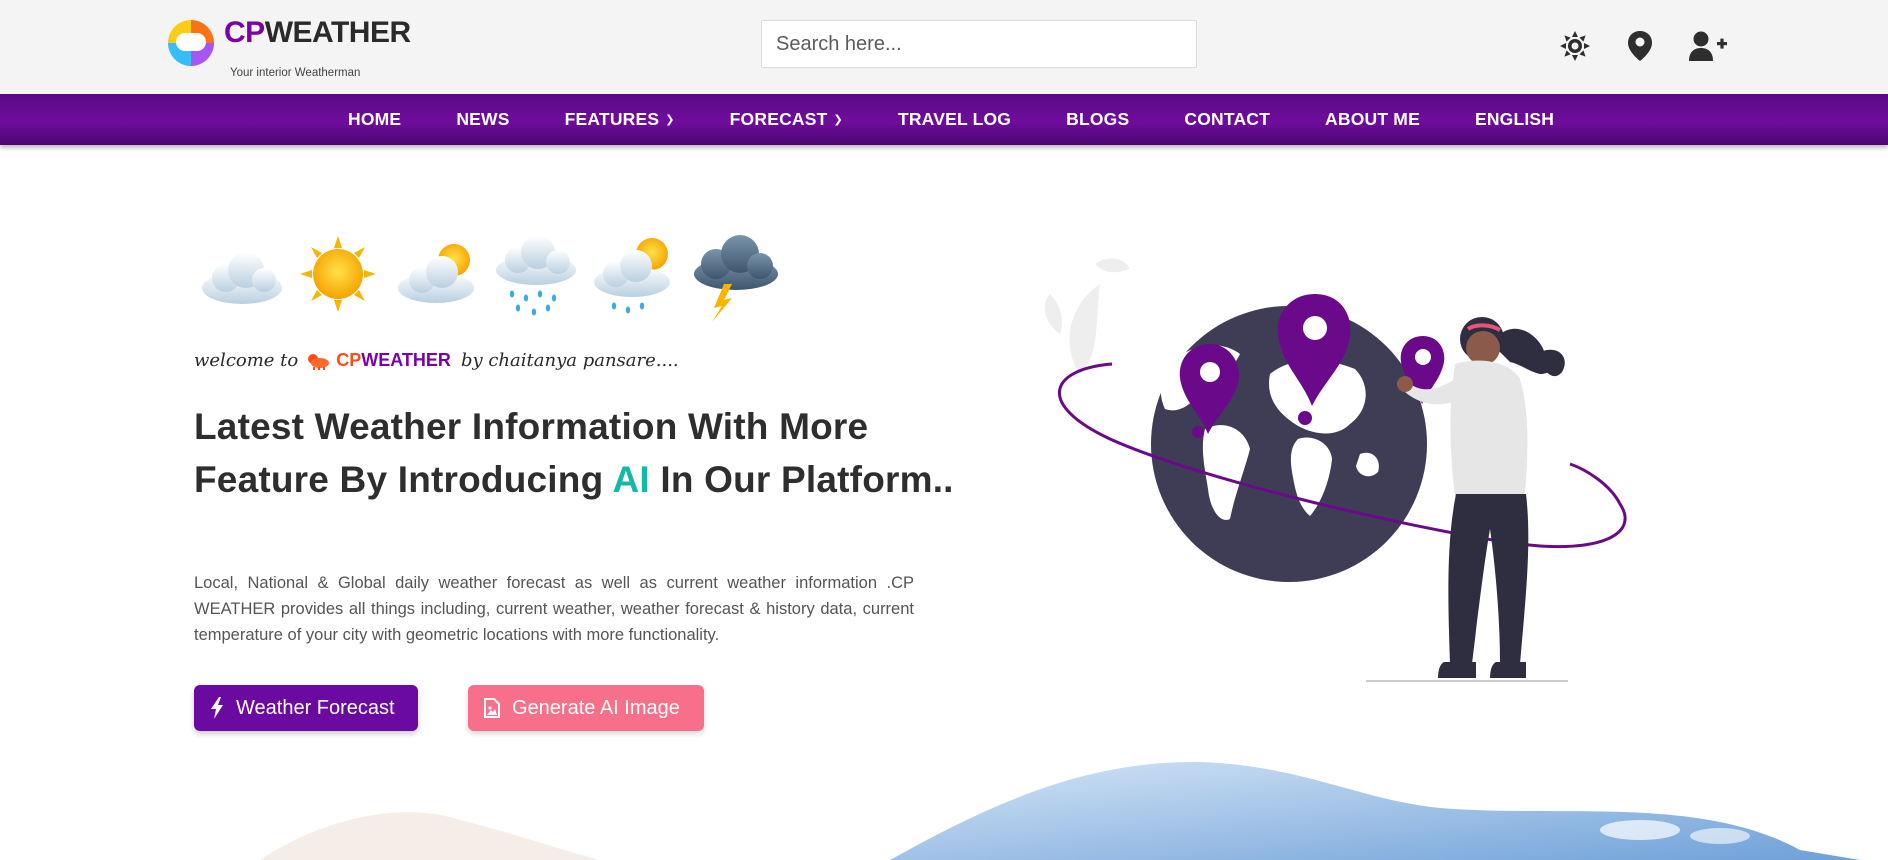 This screenshot has height=860, width=1888. I want to click on weather-icons-row, so click(490, 278).